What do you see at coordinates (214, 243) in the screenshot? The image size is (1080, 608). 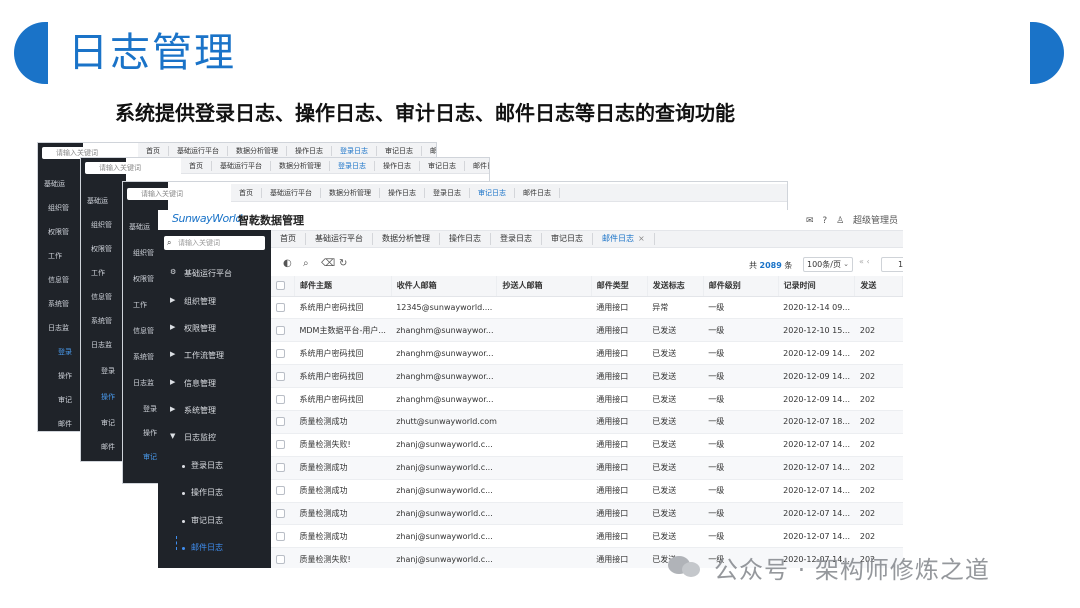 I see `sidebar-search-input: ⌕ 请输入关键词` at bounding box center [214, 243].